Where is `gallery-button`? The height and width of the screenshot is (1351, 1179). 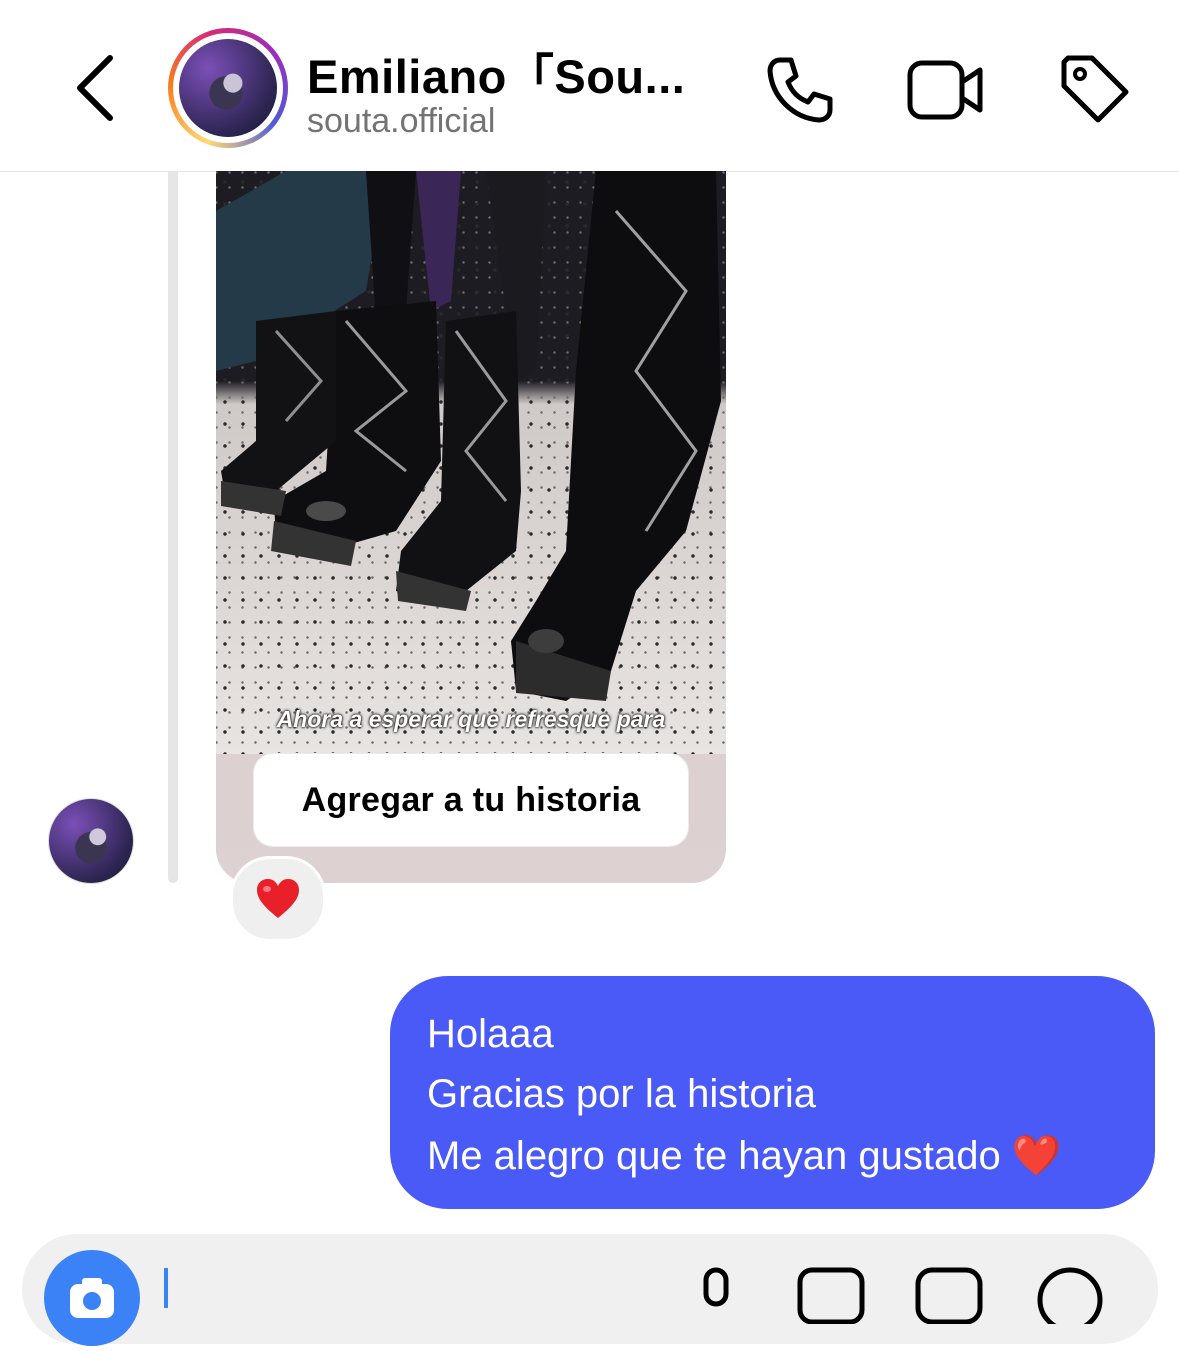
gallery-button is located at coordinates (832, 1294).